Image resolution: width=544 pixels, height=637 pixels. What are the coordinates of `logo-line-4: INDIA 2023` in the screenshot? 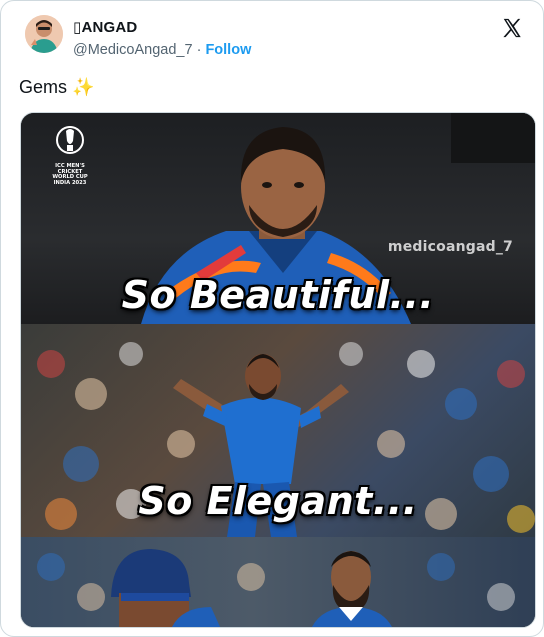 It's located at (70, 182).